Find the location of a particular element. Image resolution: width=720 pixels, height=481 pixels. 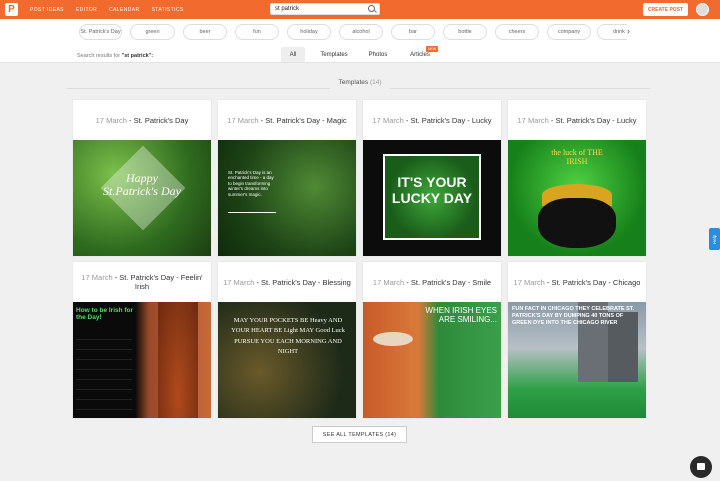

template-image: IT'S YOUR LUCKY DAY is located at coordinates (432, 198).